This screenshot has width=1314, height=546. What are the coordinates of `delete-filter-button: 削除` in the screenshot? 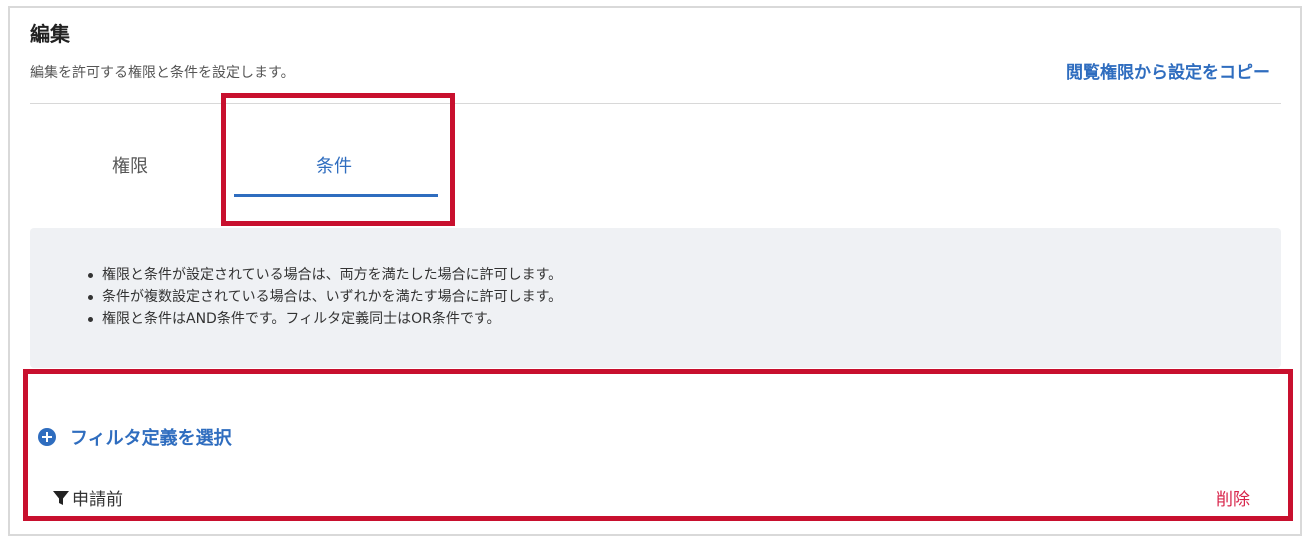 It's located at (1233, 497).